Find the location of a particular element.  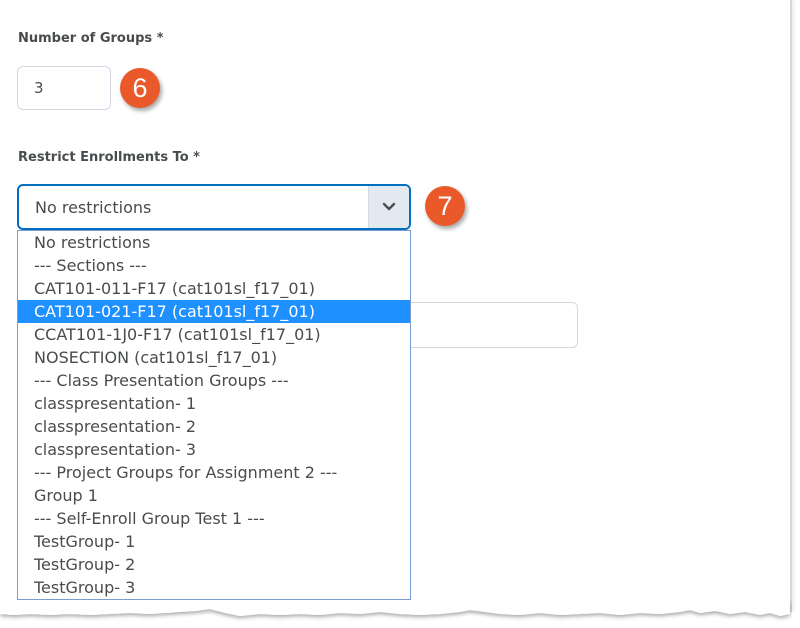

dropdown-option: Group 1 is located at coordinates (214, 495).